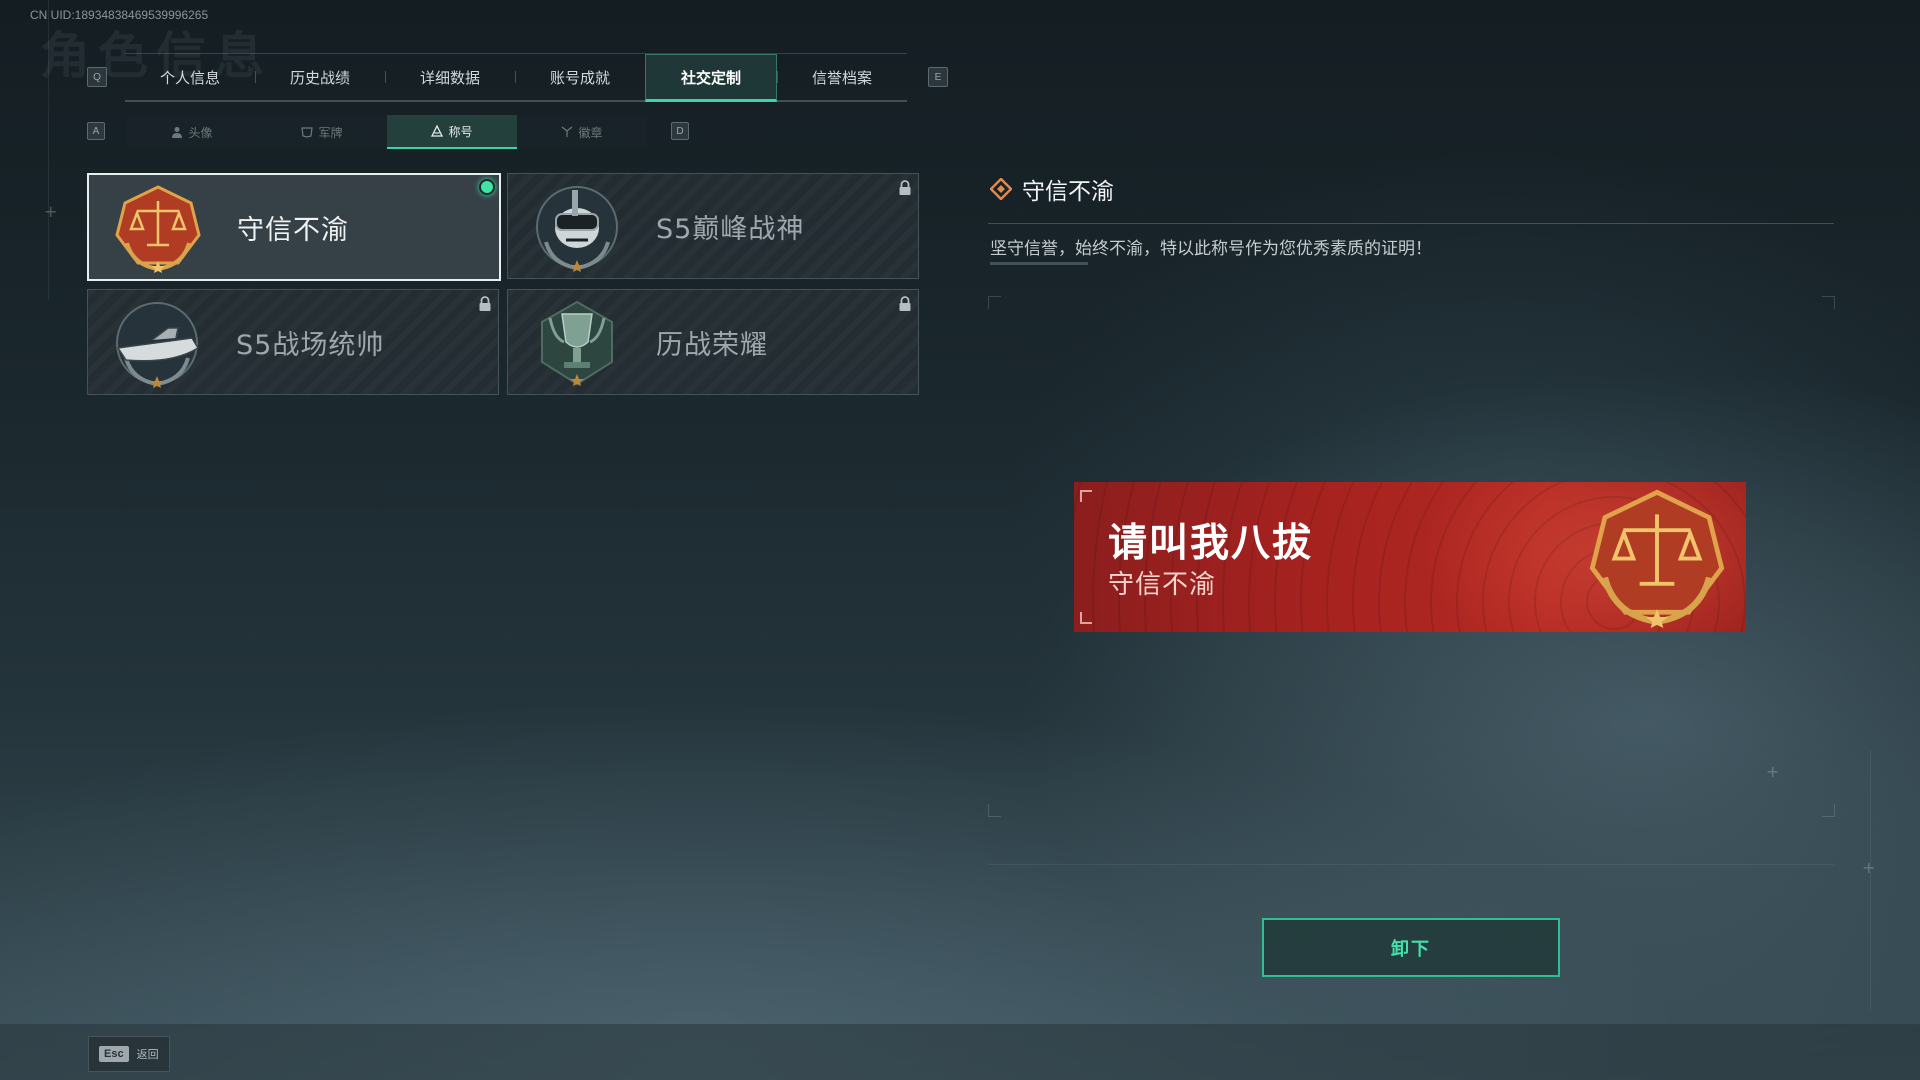 This screenshot has height=1080, width=1920. I want to click on trophy-emblem-icon, so click(577, 343).